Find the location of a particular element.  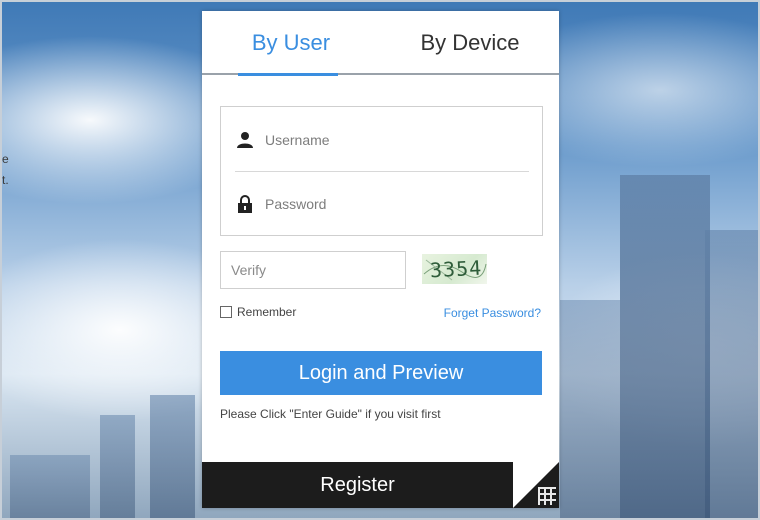

password-row is located at coordinates (382, 204).